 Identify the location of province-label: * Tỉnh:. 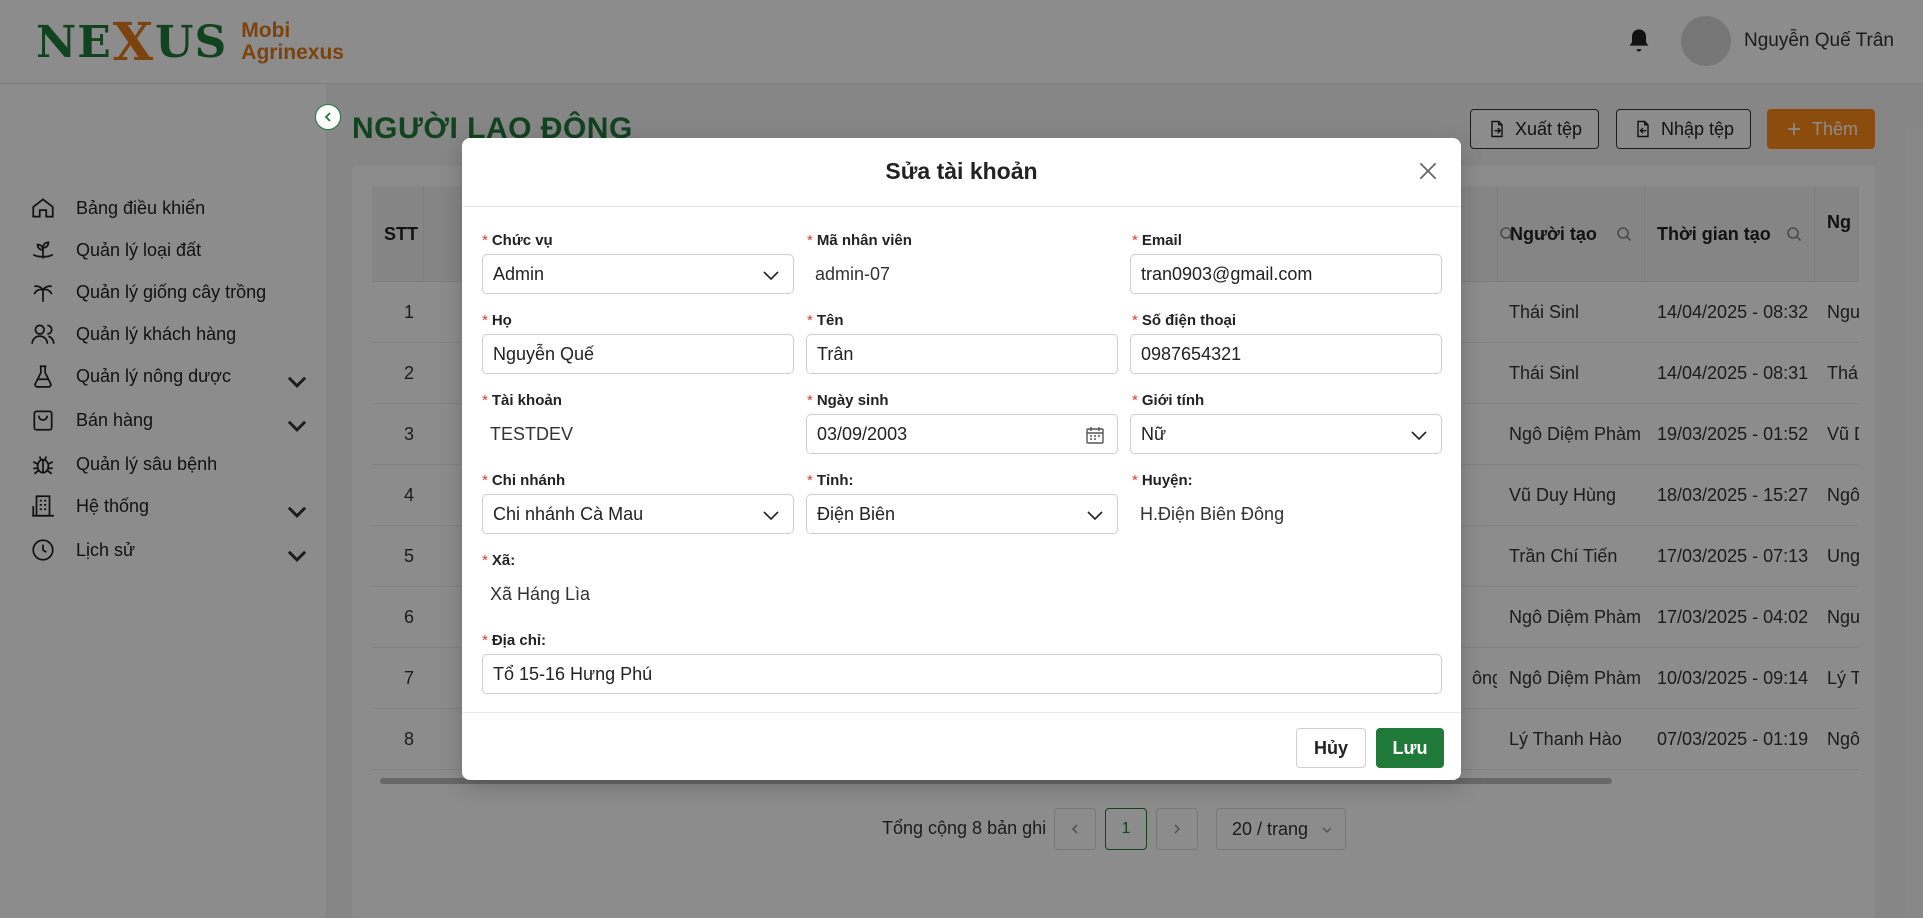
(830, 480).